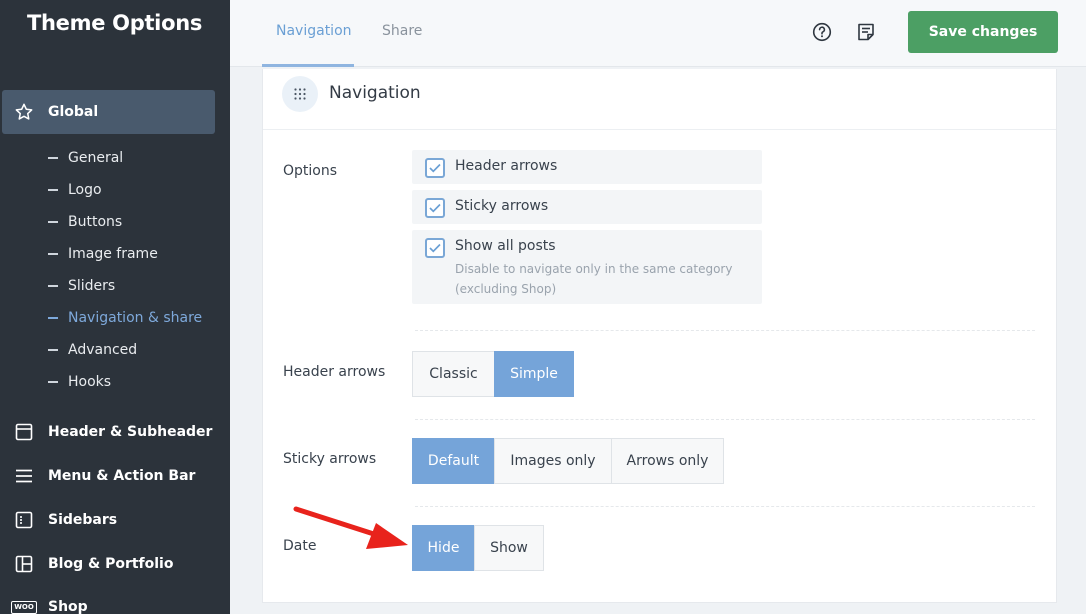 This screenshot has height=614, width=1086. I want to click on sidebar-subitem-sliders: Sliders, so click(81, 286).